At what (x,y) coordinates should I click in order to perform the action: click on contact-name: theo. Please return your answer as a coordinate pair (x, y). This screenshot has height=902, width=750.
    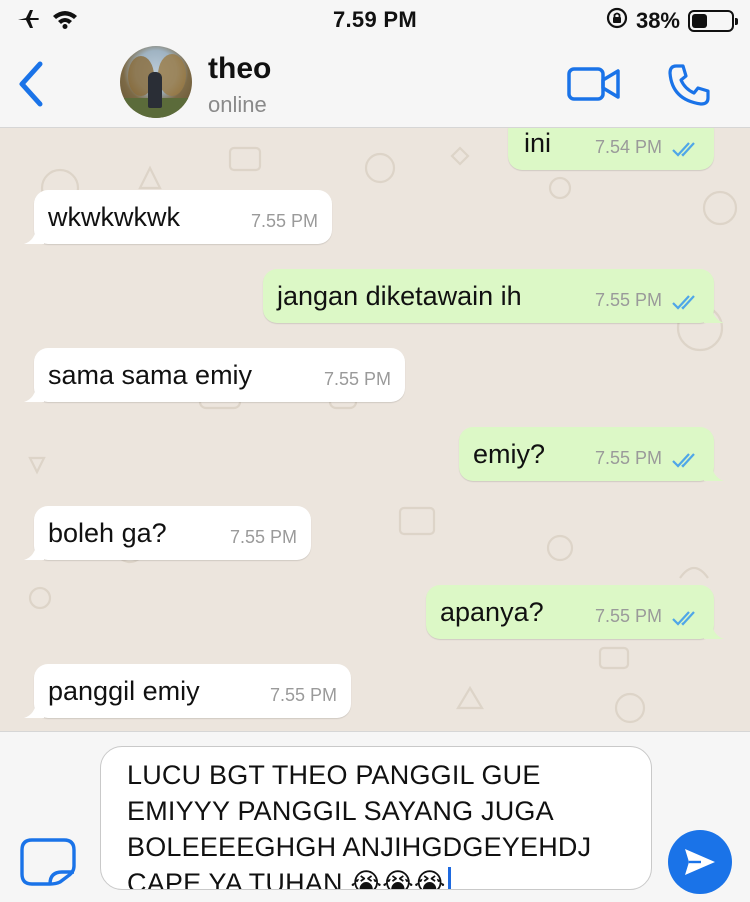
    Looking at the image, I should click on (239, 69).